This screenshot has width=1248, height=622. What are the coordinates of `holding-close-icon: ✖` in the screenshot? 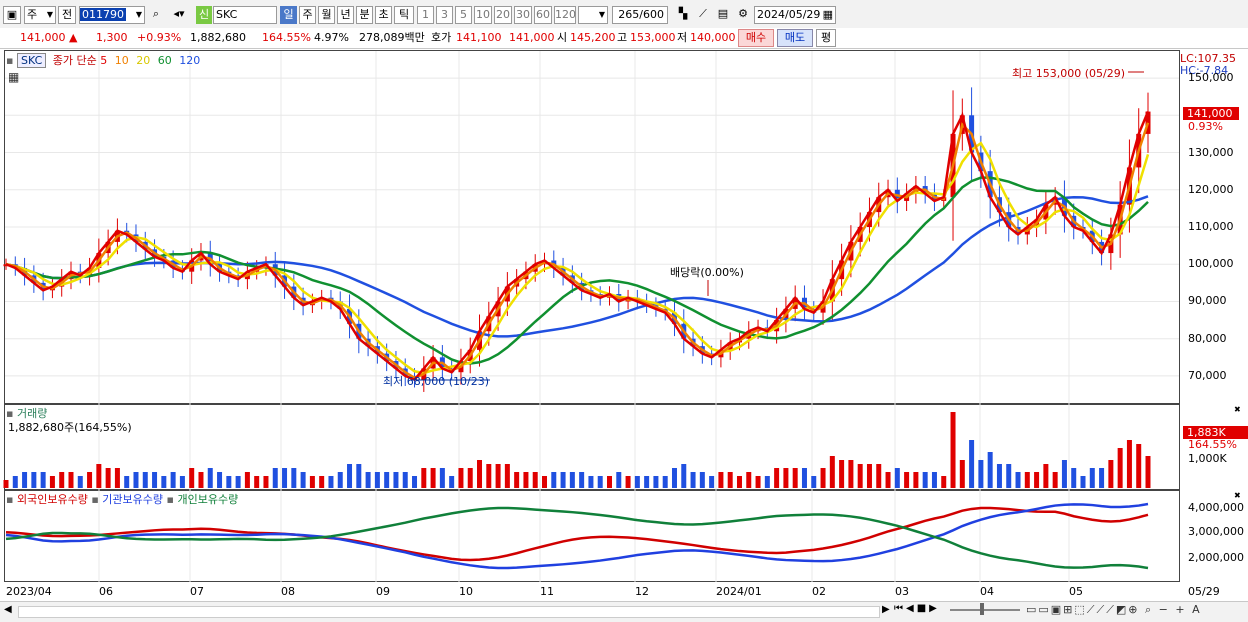 It's located at (1237, 495).